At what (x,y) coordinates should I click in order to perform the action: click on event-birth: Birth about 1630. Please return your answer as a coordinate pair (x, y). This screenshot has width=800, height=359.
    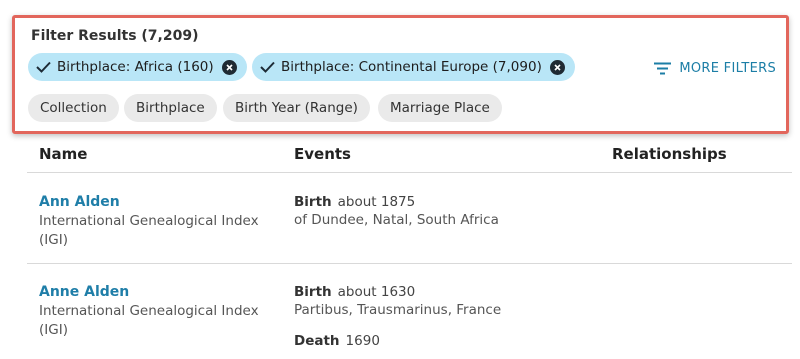
    Looking at the image, I should click on (354, 292).